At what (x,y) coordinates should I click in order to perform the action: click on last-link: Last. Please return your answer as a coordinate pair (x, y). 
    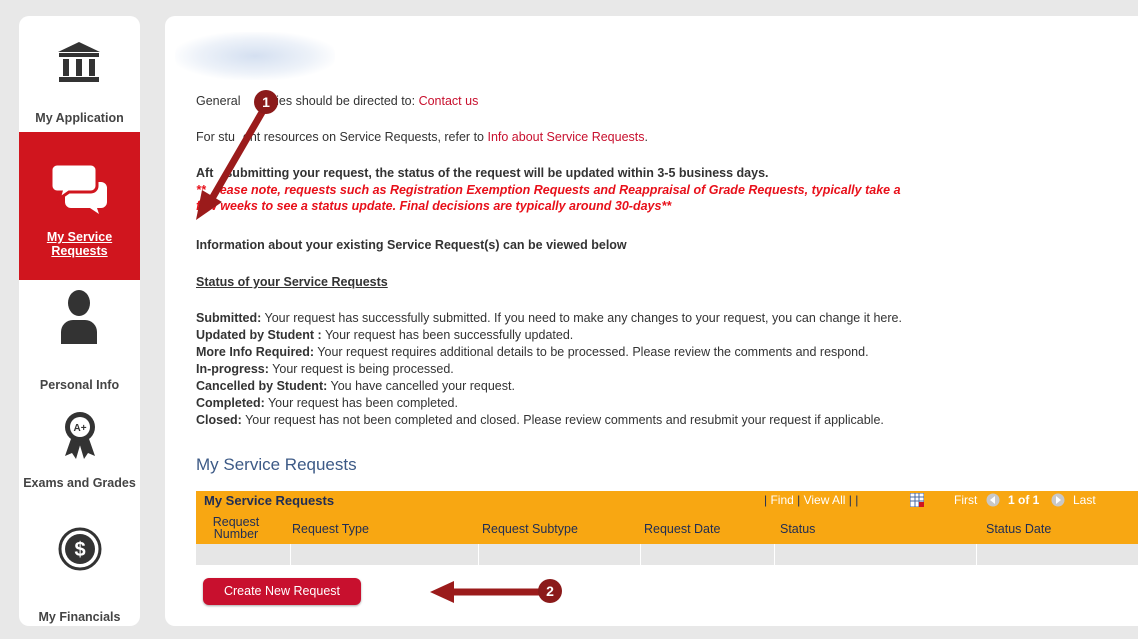
    Looking at the image, I should click on (1084, 500).